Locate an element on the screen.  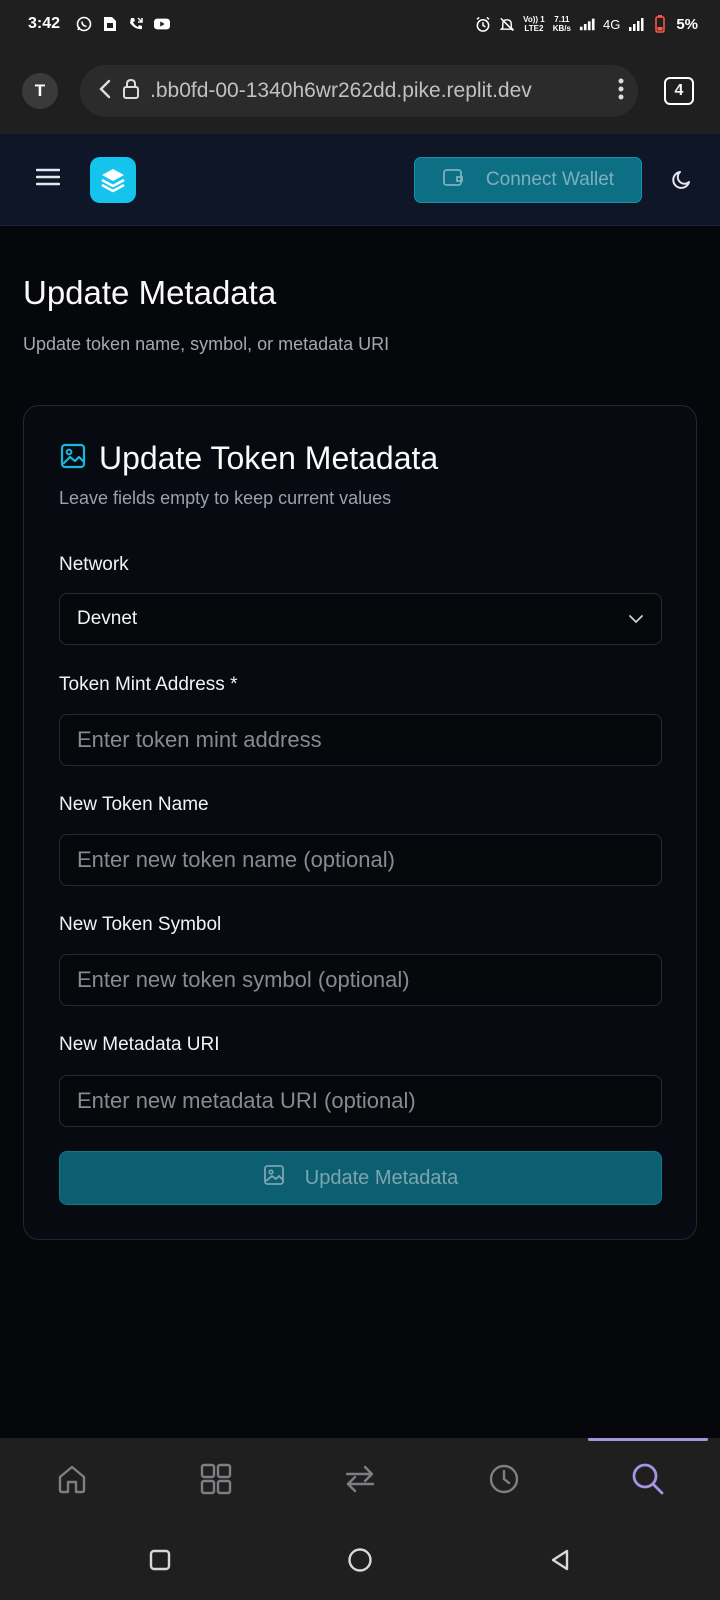
moon-icon is located at coordinates (681, 179).